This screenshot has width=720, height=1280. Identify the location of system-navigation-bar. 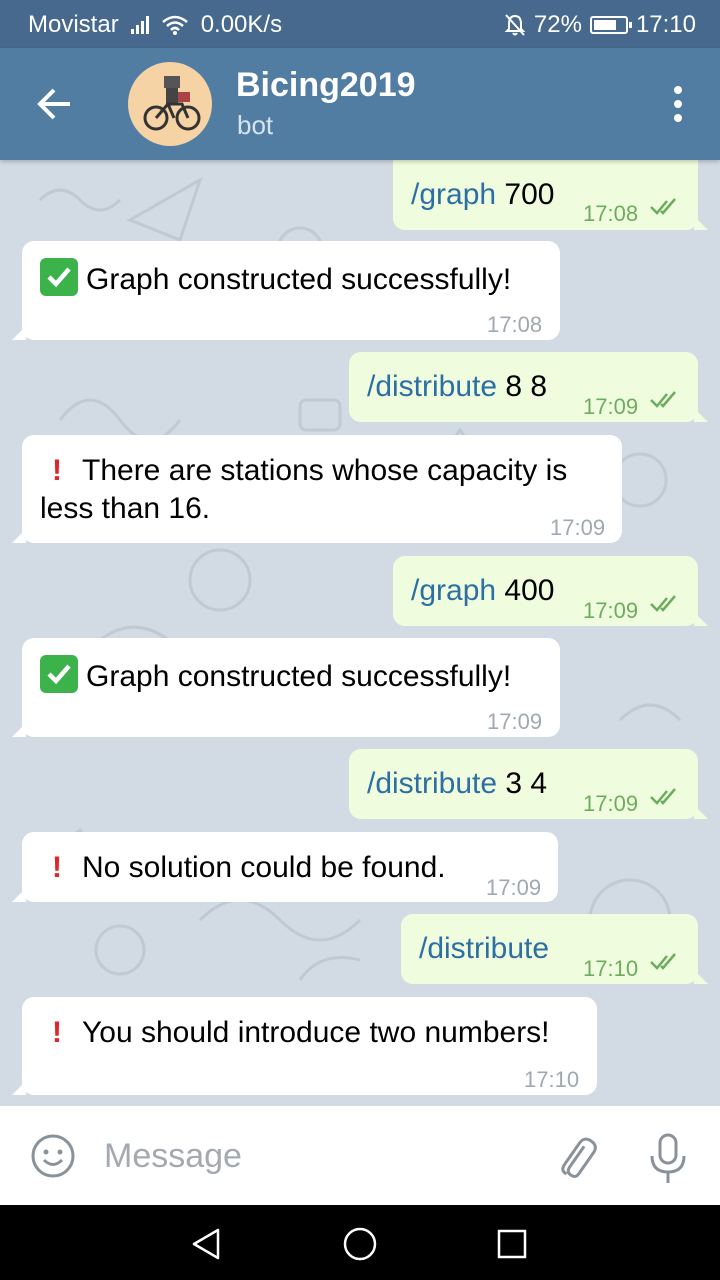
(360, 1242).